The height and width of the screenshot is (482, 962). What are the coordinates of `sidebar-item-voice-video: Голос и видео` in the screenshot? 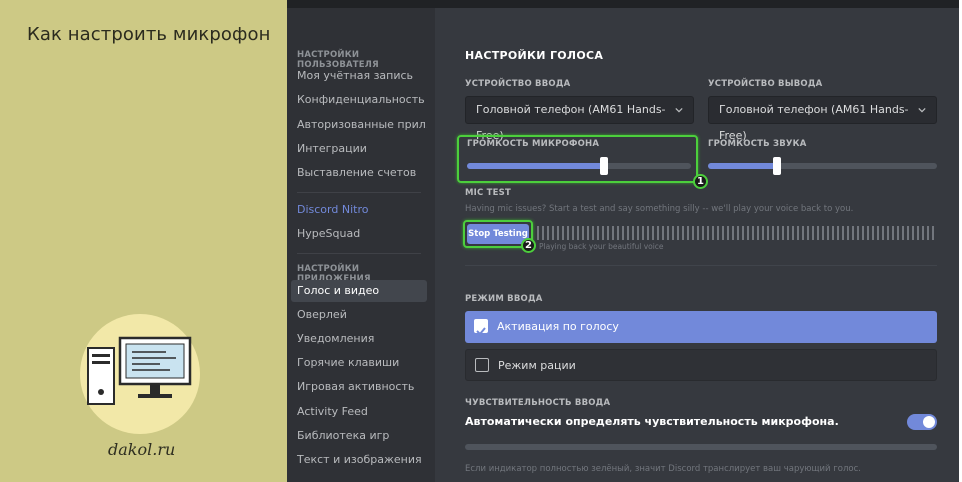 It's located at (359, 291).